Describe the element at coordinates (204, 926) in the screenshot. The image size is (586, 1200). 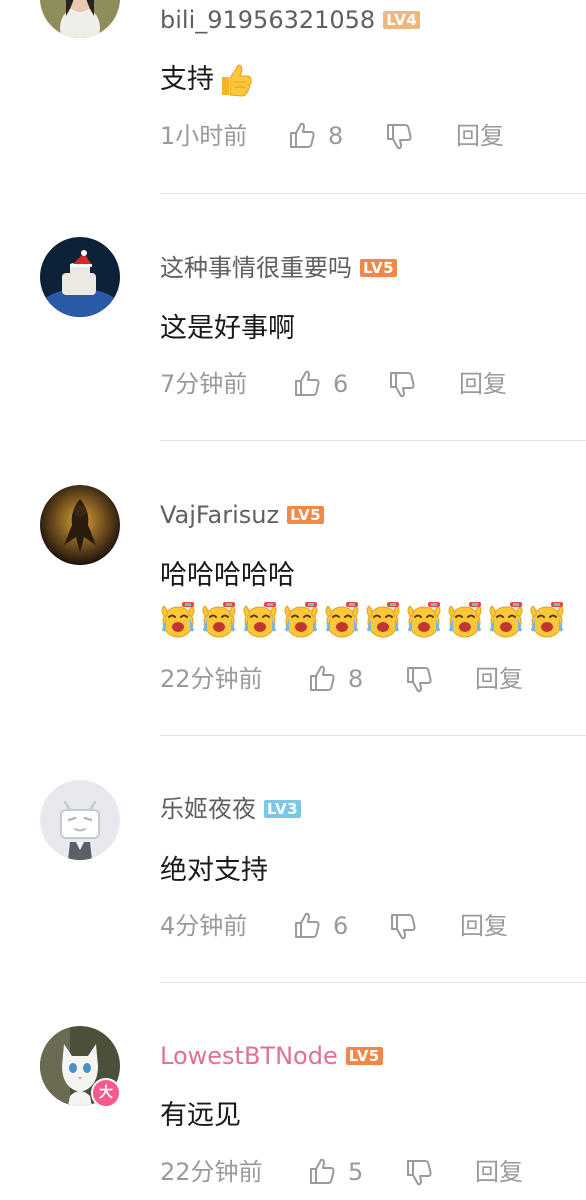
I see `timestamp: 4分钟前` at that location.